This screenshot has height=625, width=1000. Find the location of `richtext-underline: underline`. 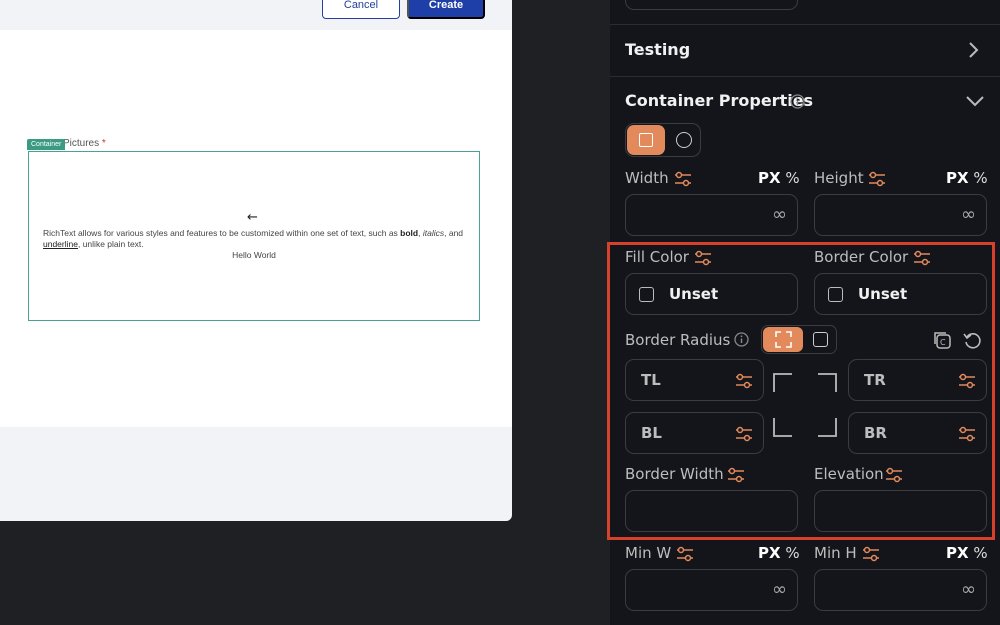

richtext-underline: underline is located at coordinates (60, 244).